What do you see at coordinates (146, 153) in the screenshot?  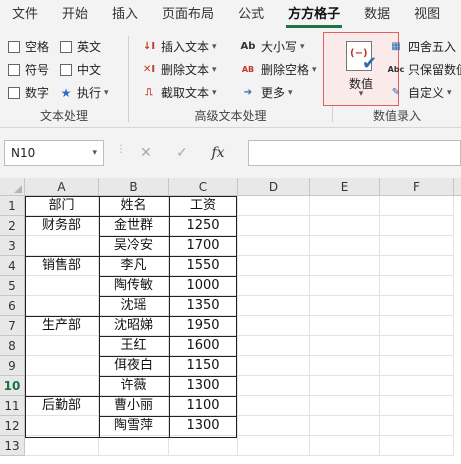 I see `cancel-icon: ✕` at bounding box center [146, 153].